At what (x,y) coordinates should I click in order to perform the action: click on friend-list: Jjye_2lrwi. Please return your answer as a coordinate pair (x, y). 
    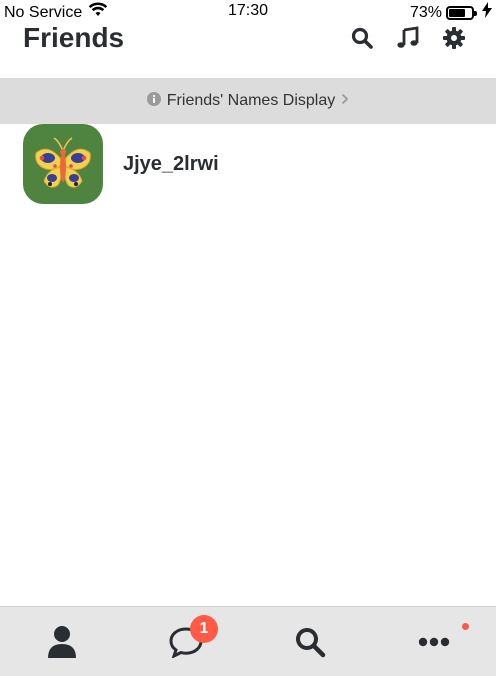
    Looking at the image, I should click on (248, 164).